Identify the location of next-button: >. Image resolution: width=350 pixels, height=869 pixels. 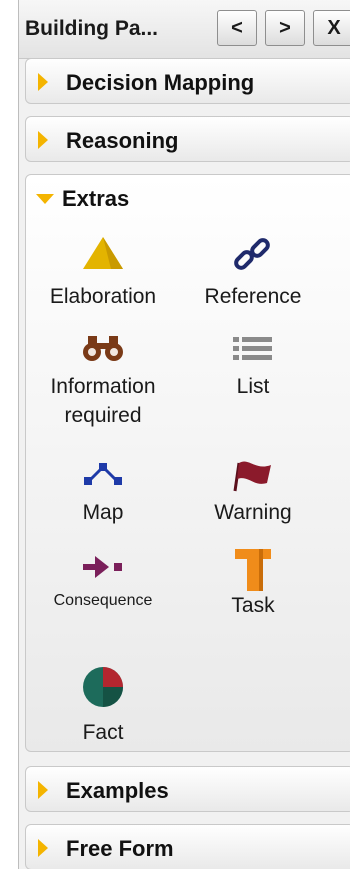
(285, 28).